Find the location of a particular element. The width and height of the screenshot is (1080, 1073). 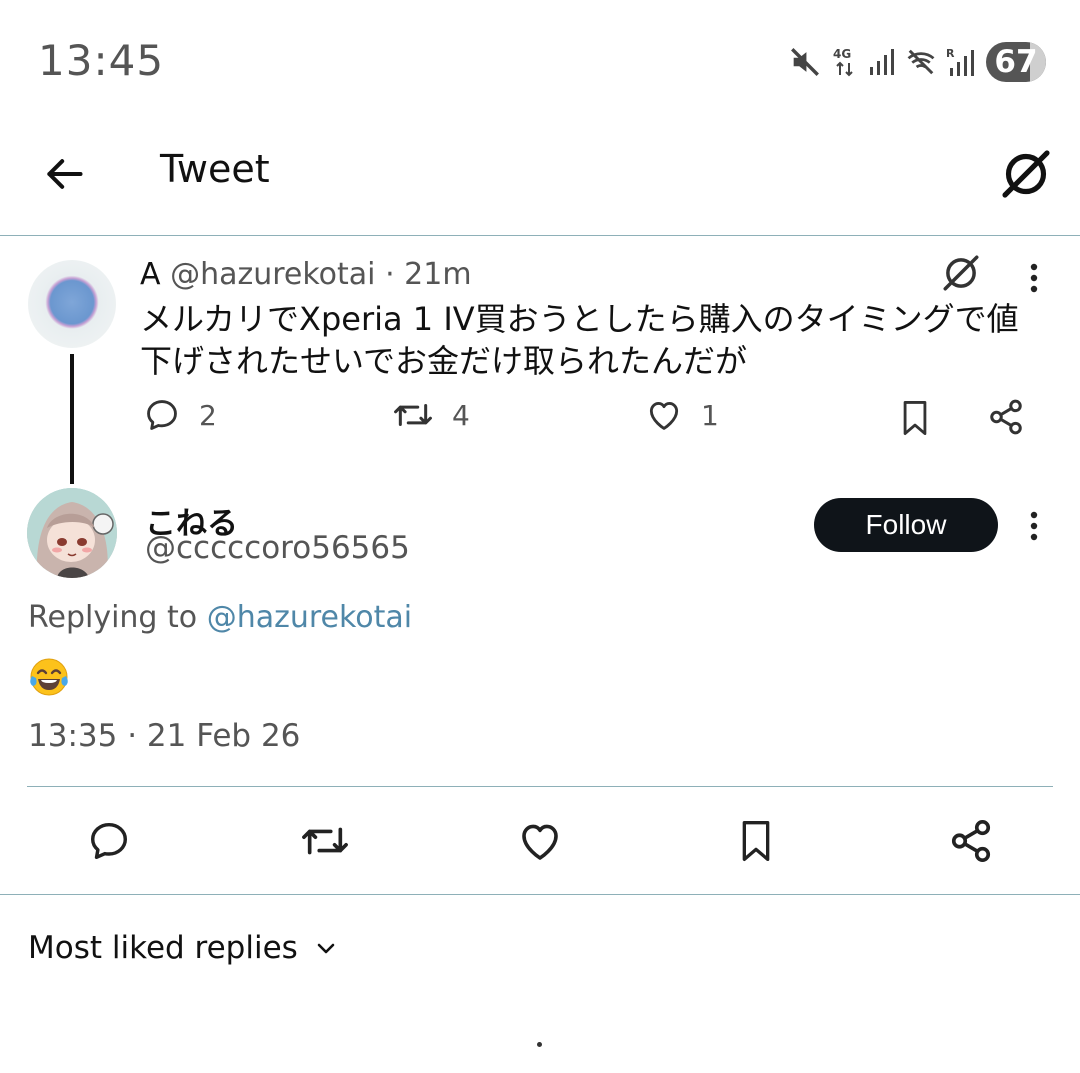

status-bar-time: 13:45 is located at coordinates (101, 60).